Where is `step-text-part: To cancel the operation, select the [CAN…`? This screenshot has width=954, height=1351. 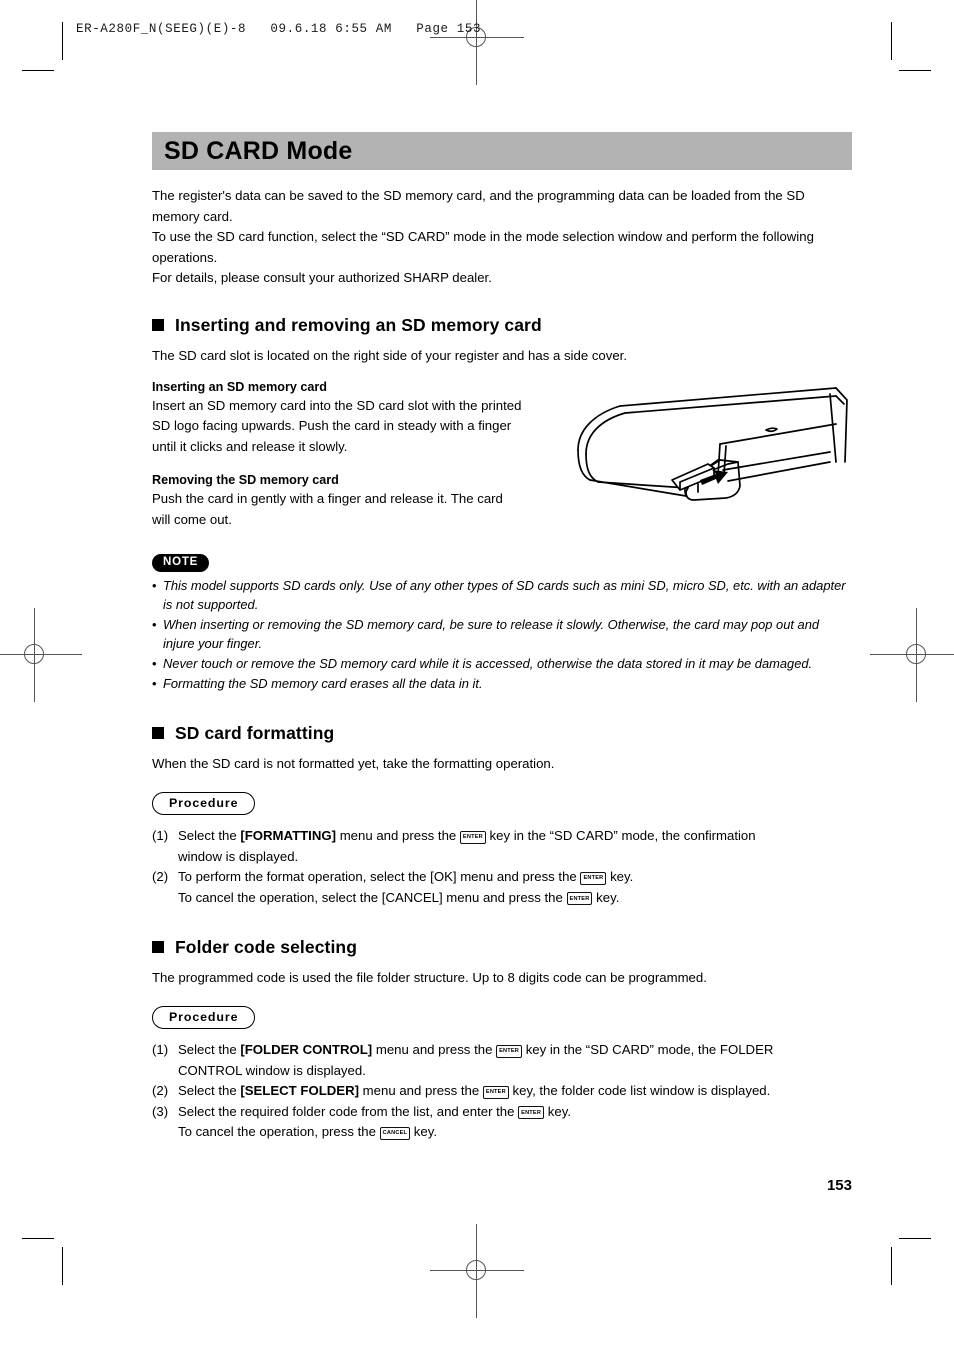 step-text-part: To cancel the operation, select the [CAN… is located at coordinates (372, 897).